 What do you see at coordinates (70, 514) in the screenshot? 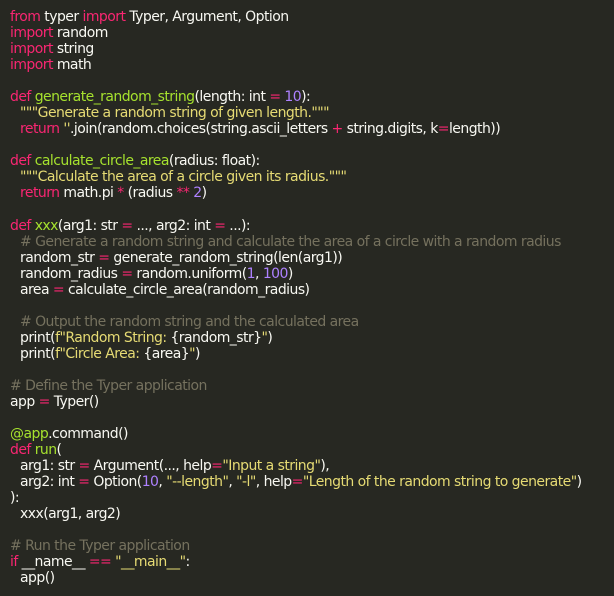
I see `code-token-text: xxx(arg1, arg2)` at bounding box center [70, 514].